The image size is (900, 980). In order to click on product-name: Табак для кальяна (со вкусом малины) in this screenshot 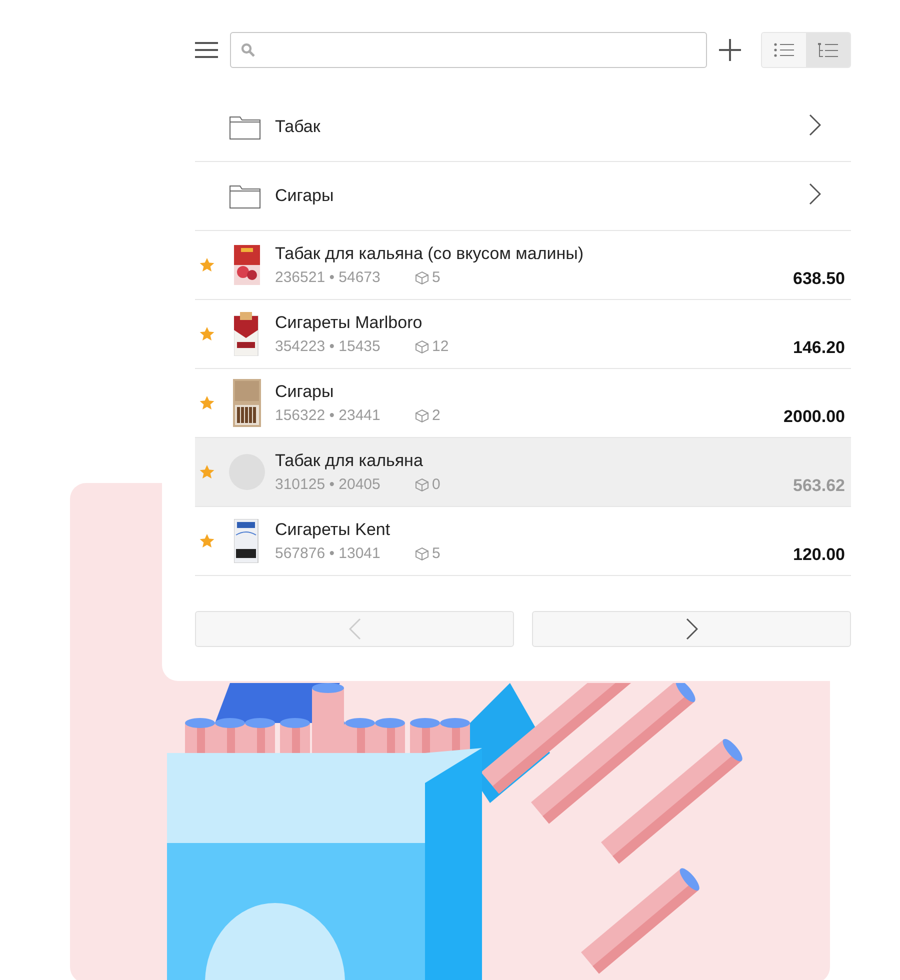, I will do `click(429, 254)`.